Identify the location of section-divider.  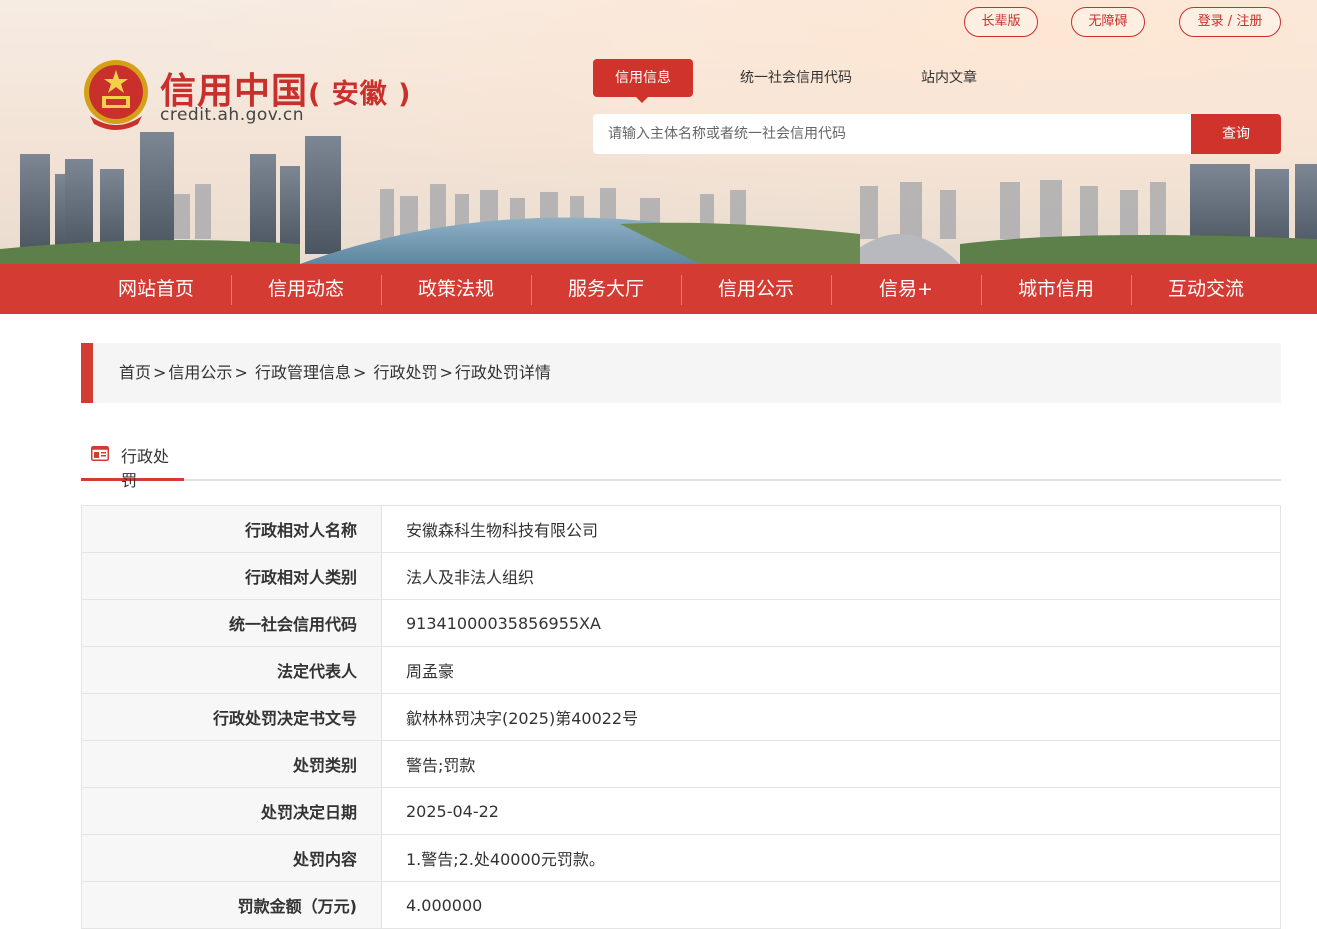
(681, 480).